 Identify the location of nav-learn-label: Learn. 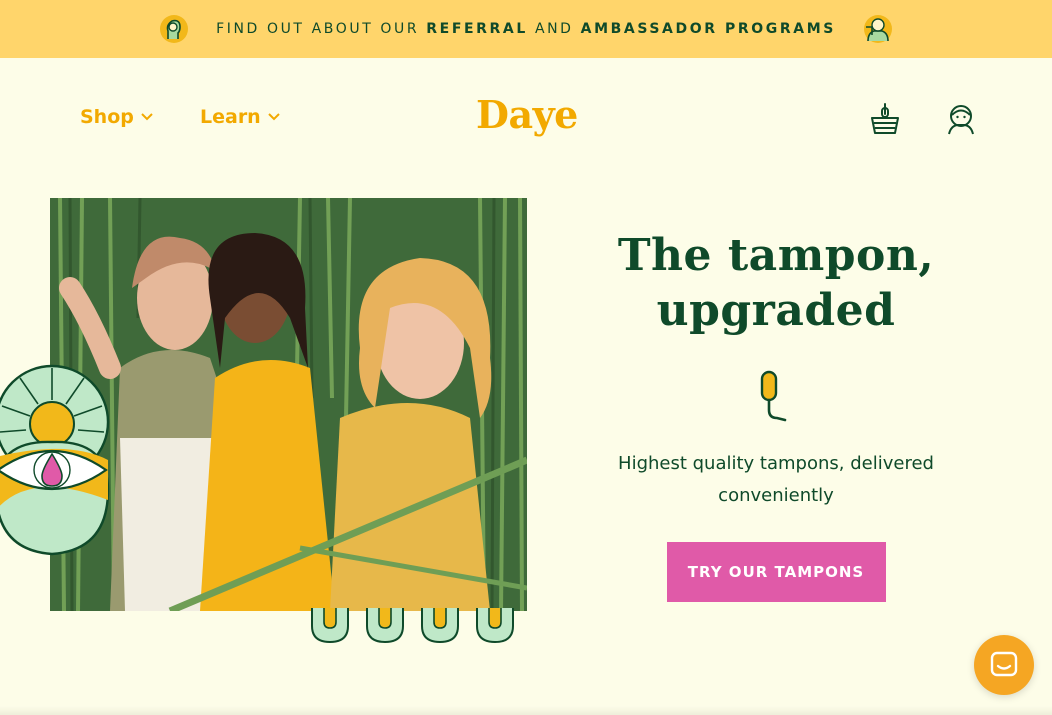
(230, 117).